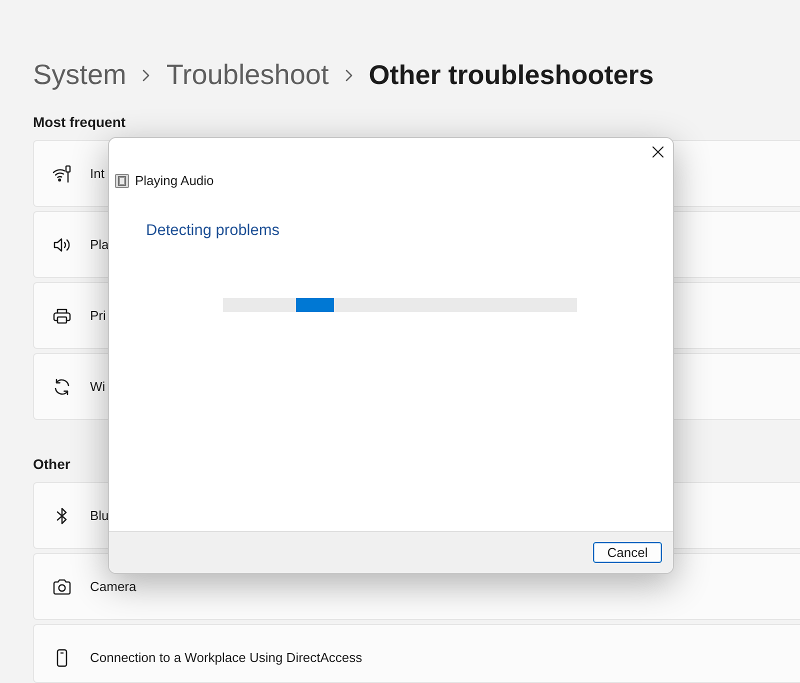  Describe the element at coordinates (213, 231) in the screenshot. I see `status-text: Detecting problems` at that location.